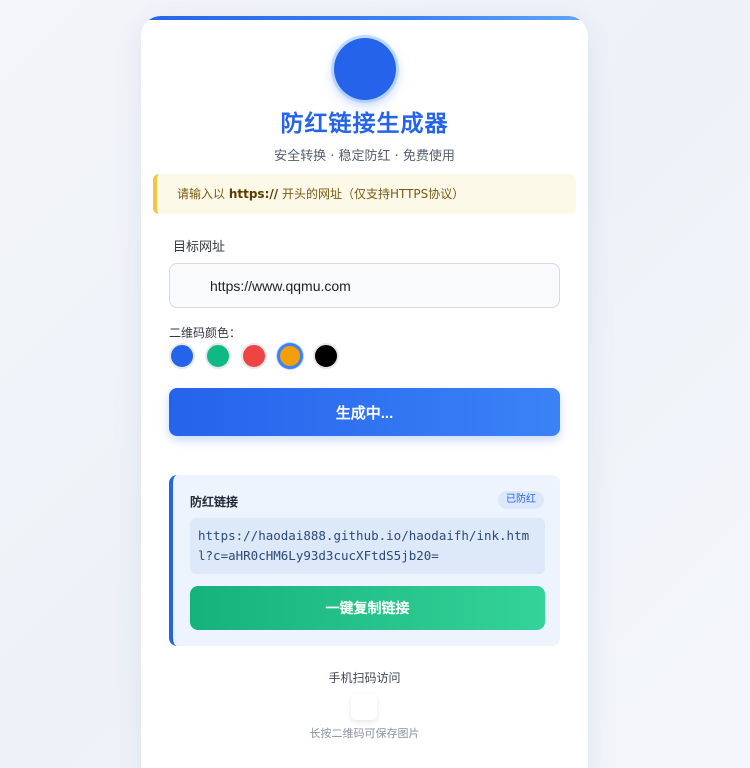 The image size is (750, 768). What do you see at coordinates (182, 356) in the screenshot?
I see `color-swatch-blue` at bounding box center [182, 356].